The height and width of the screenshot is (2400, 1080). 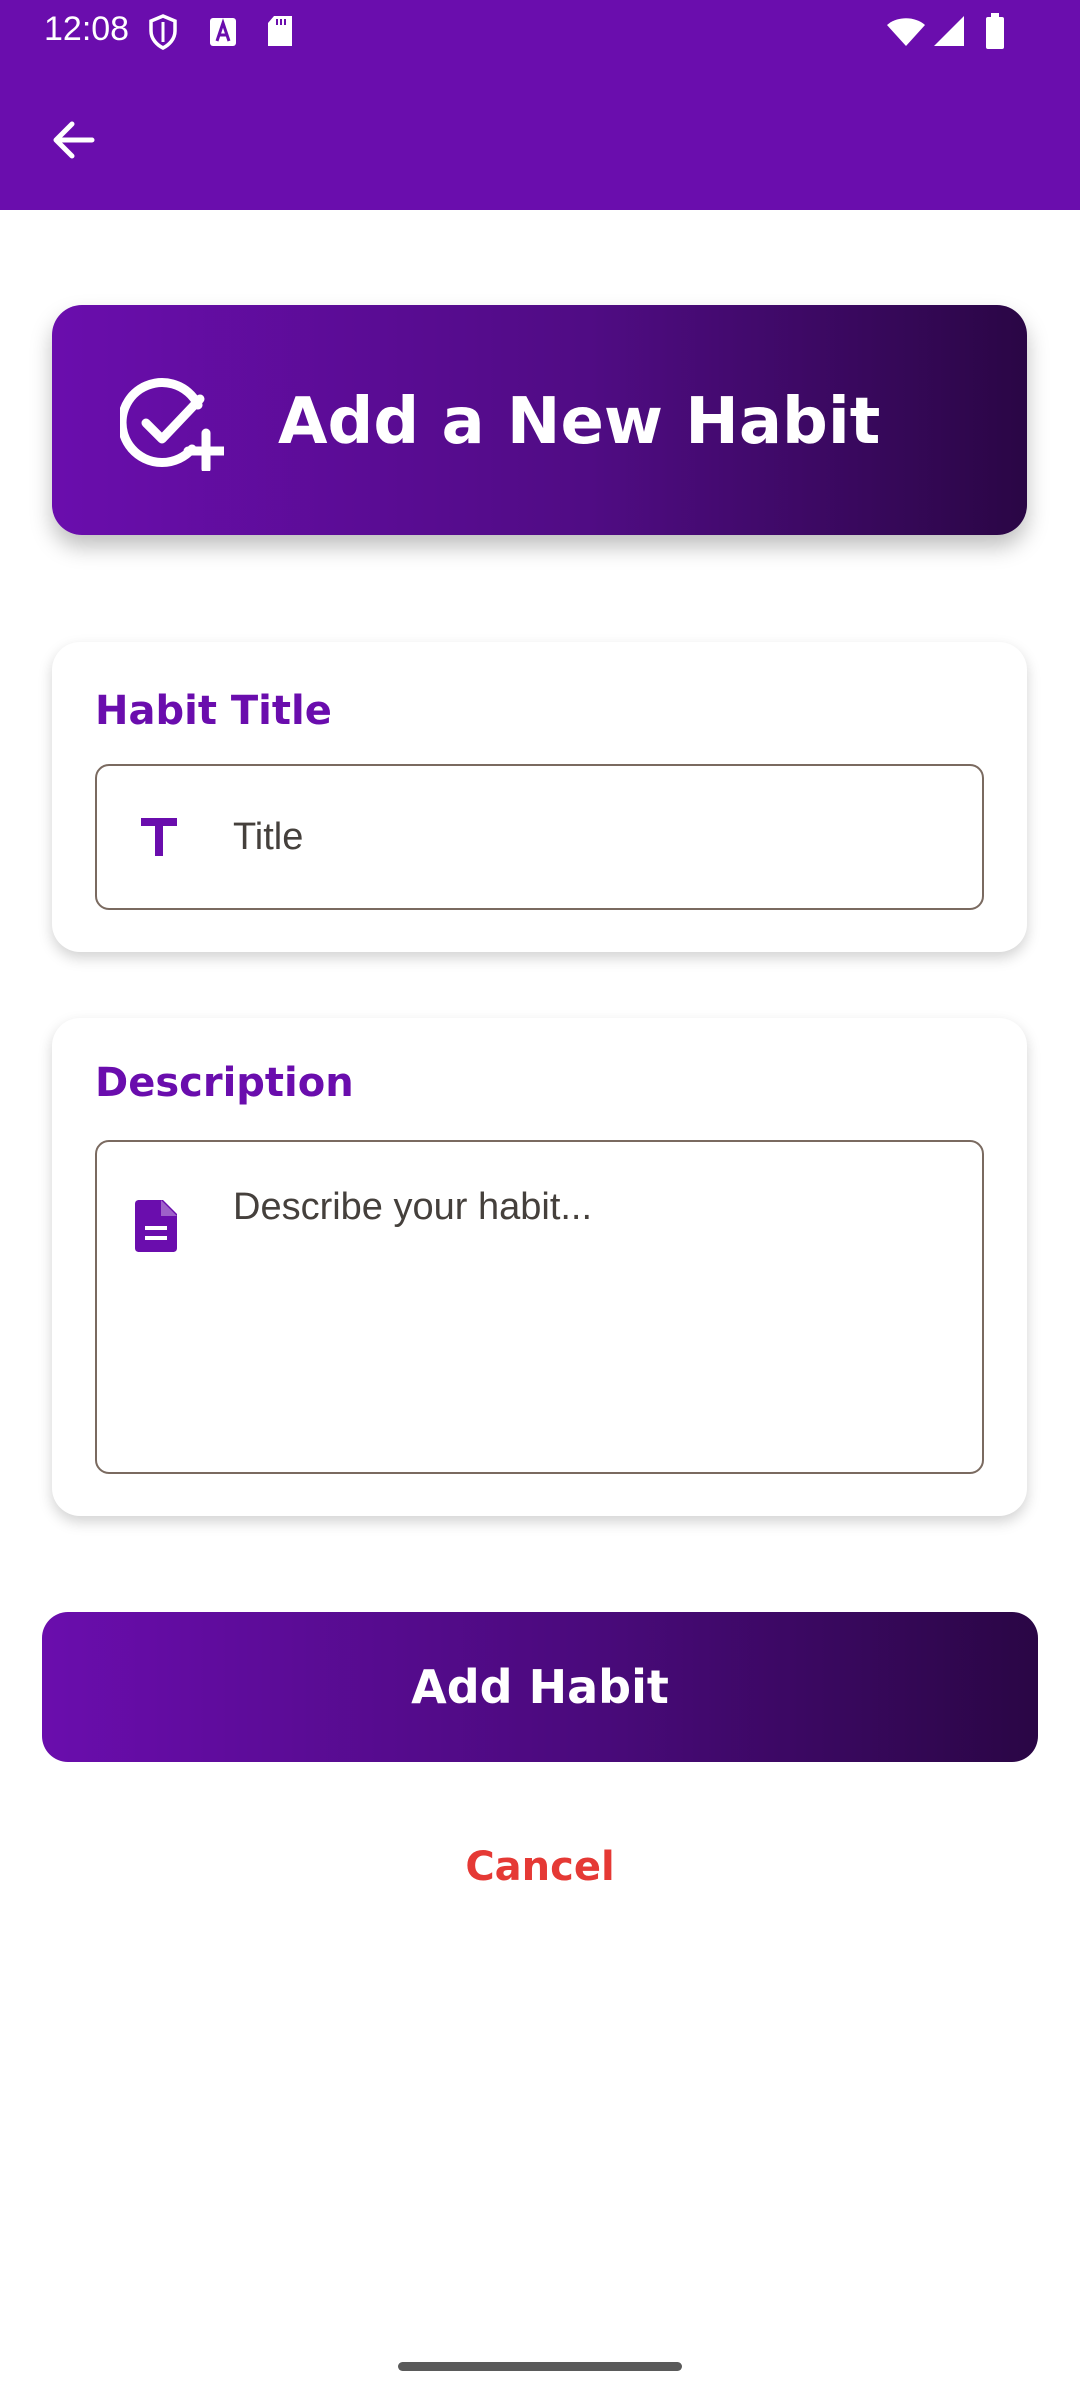 What do you see at coordinates (540, 2366) in the screenshot?
I see `home-indicator` at bounding box center [540, 2366].